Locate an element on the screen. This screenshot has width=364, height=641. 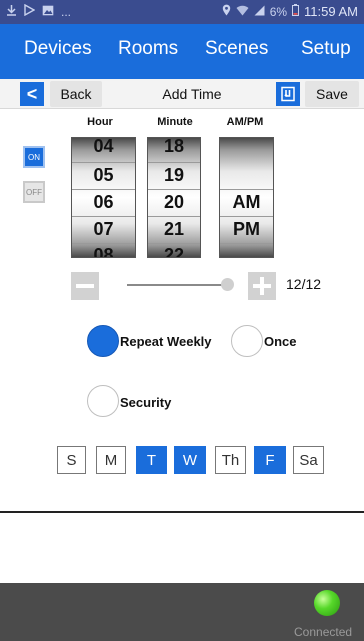
decrement-button is located at coordinates (85, 286).